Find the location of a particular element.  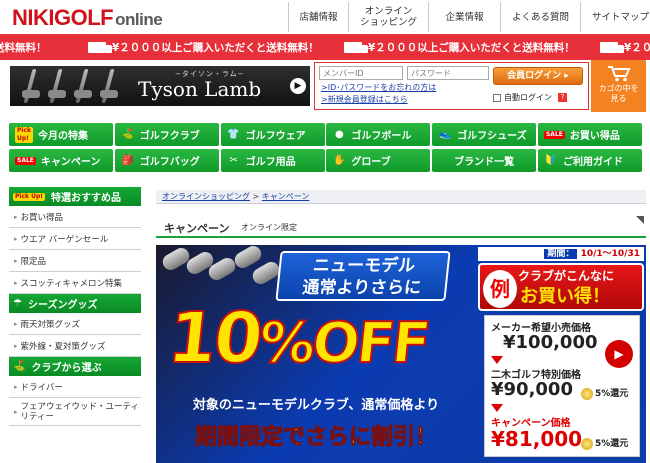

nav-gloves: ✋ グローブ is located at coordinates (378, 160).